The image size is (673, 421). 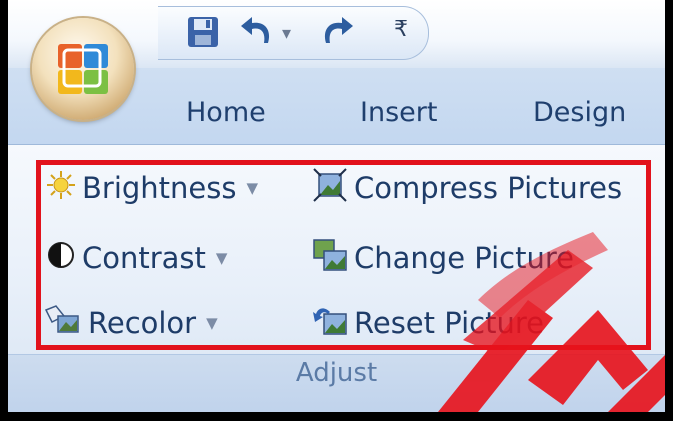 I want to click on save-icon, so click(x=203, y=34).